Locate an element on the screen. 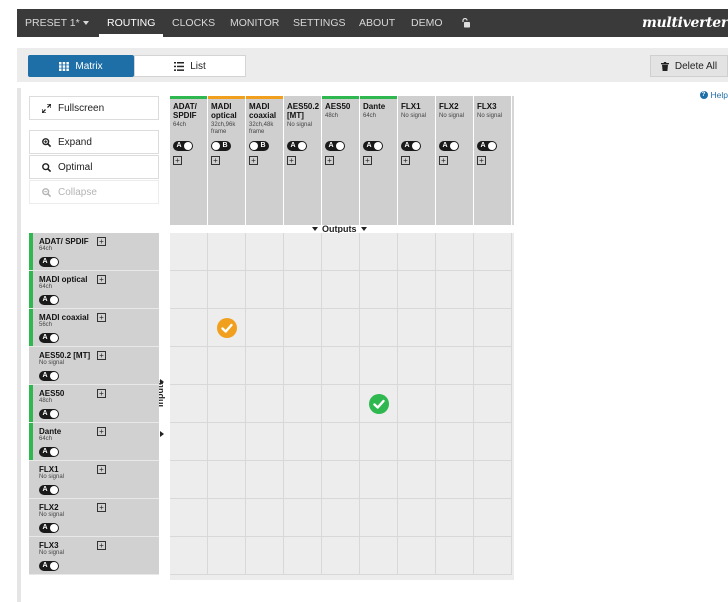 This screenshot has width=728, height=602. list-view-button: List is located at coordinates (190, 66).